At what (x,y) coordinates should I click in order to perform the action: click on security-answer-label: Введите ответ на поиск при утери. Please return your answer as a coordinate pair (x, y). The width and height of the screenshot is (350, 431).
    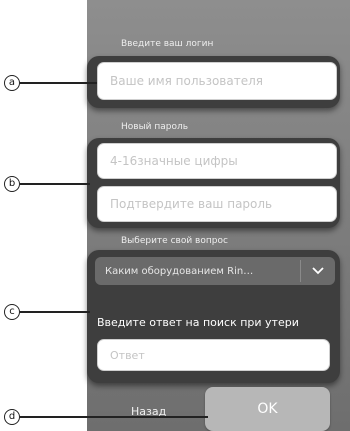
    Looking at the image, I should click on (198, 322).